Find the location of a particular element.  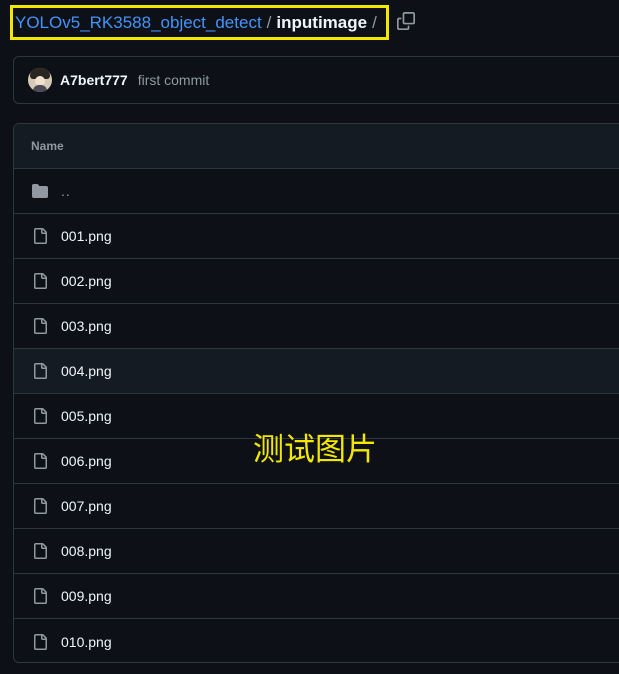

file-row: 007.png is located at coordinates (316, 506).